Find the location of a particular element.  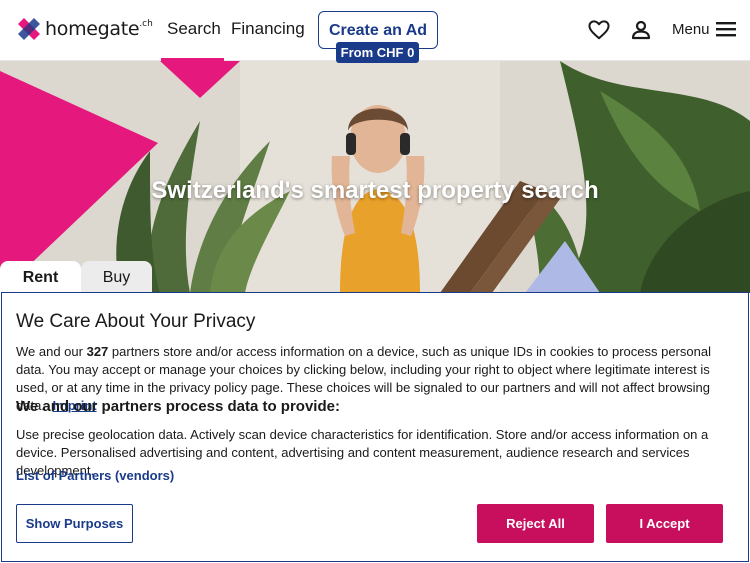

nav-active-indicator is located at coordinates (192, 59).